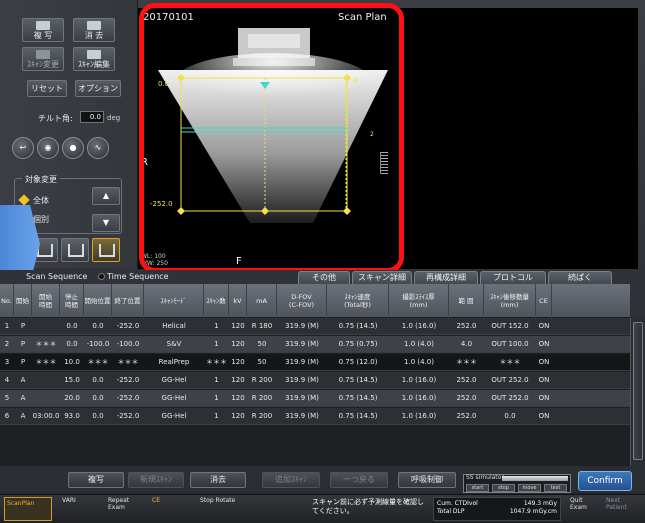  I want to click on sim-move-button: move, so click(529, 488).